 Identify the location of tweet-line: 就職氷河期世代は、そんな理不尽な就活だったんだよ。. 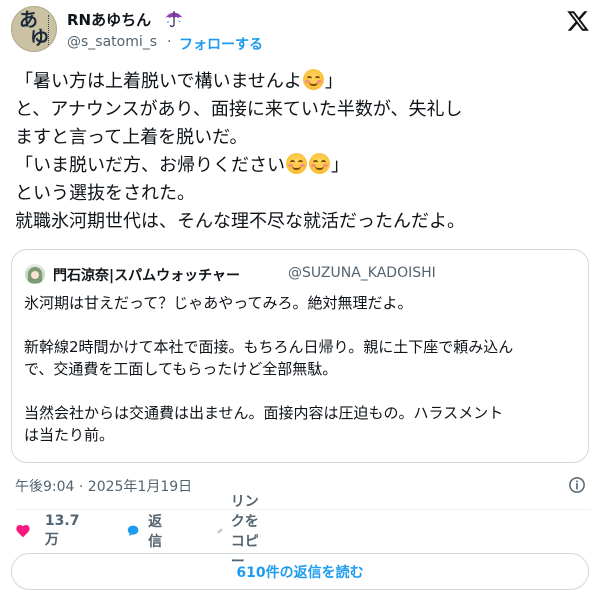
(240, 221).